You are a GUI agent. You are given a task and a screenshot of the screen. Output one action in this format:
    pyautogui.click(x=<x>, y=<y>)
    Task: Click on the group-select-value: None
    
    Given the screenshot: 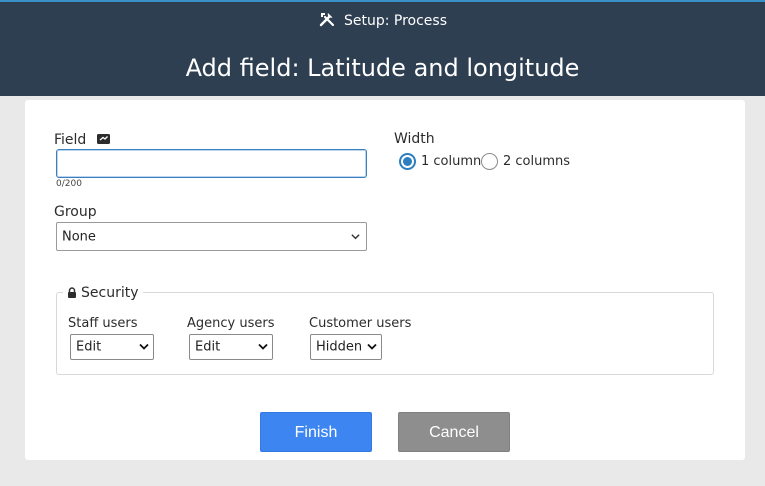 What is the action you would take?
    pyautogui.click(x=79, y=236)
    